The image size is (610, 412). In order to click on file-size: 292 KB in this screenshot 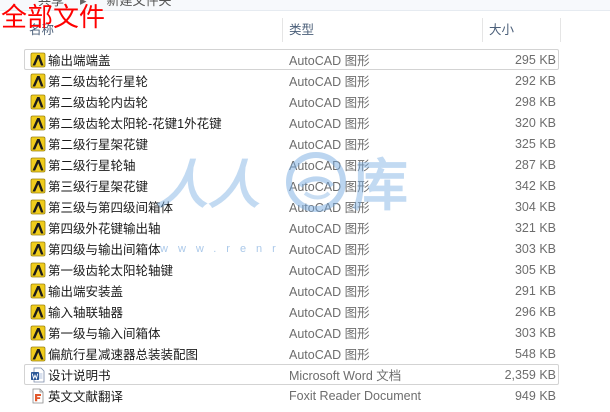, I will do `click(535, 80)`.